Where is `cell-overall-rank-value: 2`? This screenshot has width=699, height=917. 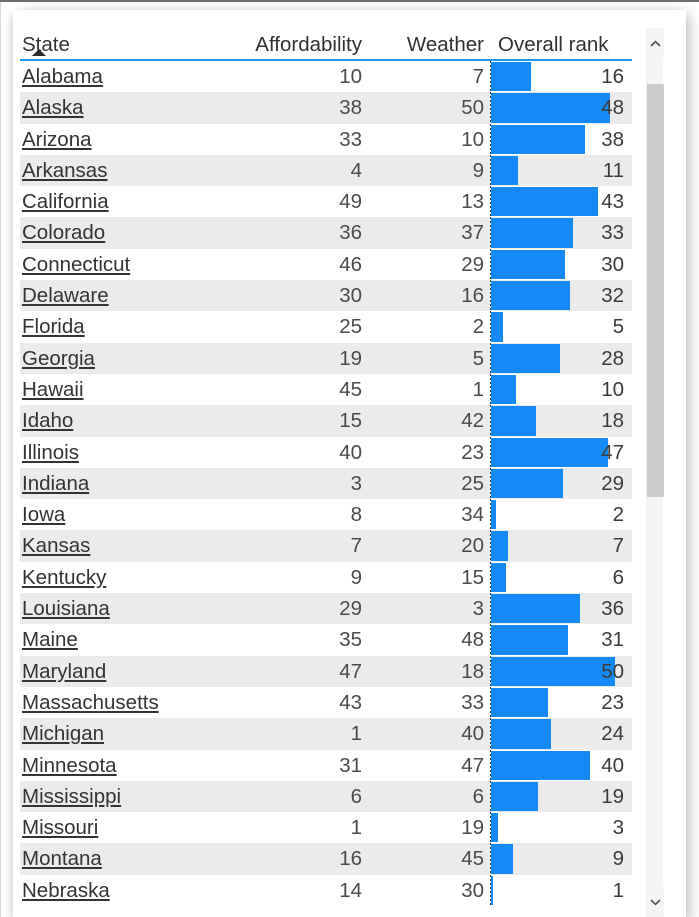
cell-overall-rank-value: 2 is located at coordinates (618, 515).